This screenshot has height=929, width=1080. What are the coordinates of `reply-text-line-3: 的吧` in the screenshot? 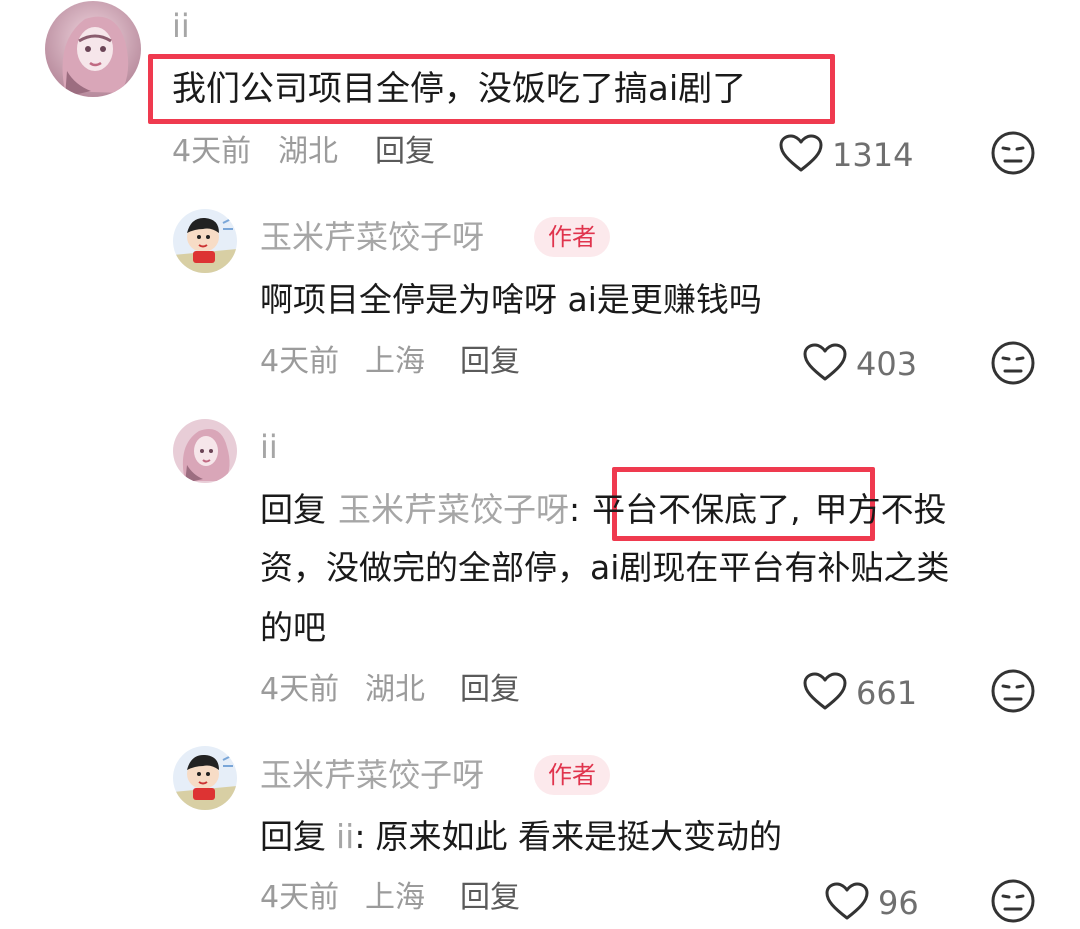 It's located at (293, 627).